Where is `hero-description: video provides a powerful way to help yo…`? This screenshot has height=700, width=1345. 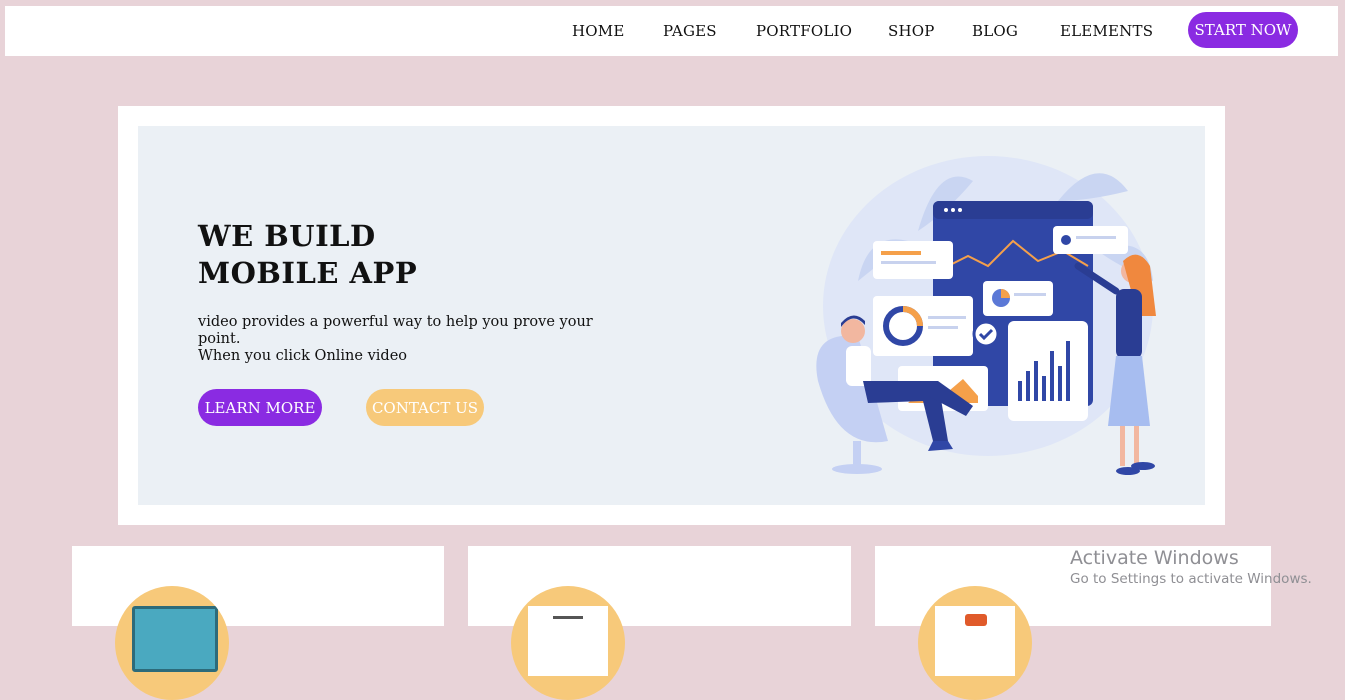 hero-description: video provides a powerful way to help yo… is located at coordinates (408, 339).